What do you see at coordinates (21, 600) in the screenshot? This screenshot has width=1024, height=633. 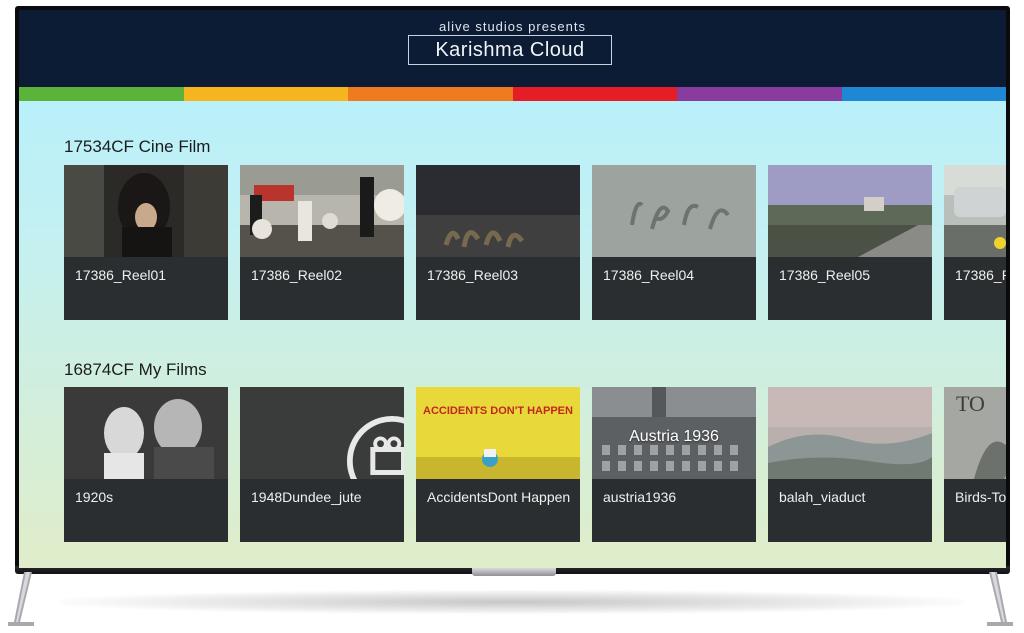 I see `tv-stand-left` at bounding box center [21, 600].